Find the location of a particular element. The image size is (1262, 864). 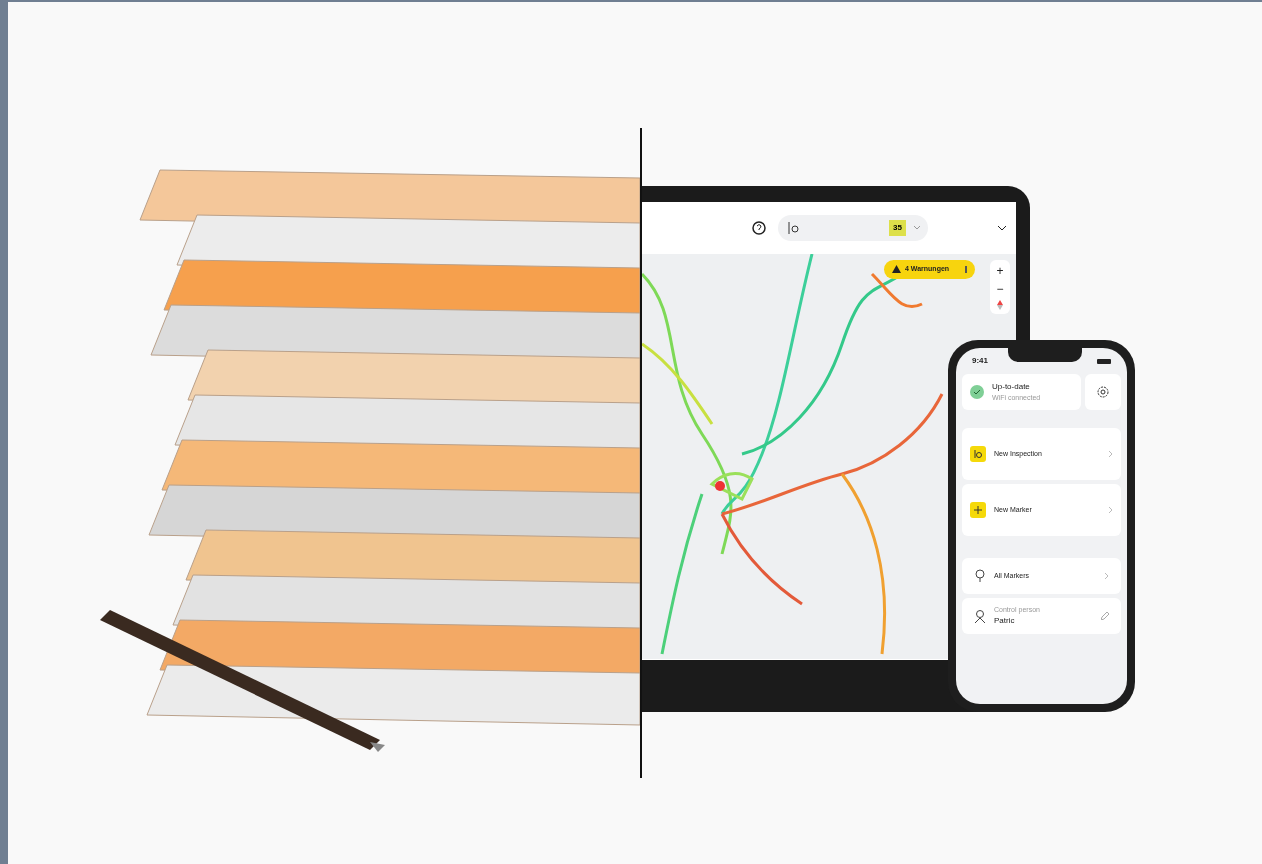

sync-title: Up-to-date is located at coordinates (1011, 386).